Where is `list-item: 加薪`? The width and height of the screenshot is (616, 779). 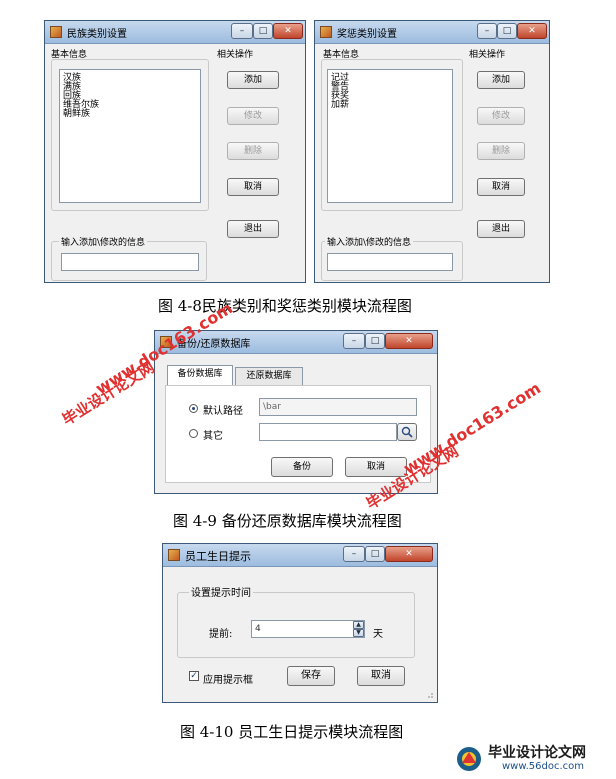 list-item: 加薪 is located at coordinates (390, 105).